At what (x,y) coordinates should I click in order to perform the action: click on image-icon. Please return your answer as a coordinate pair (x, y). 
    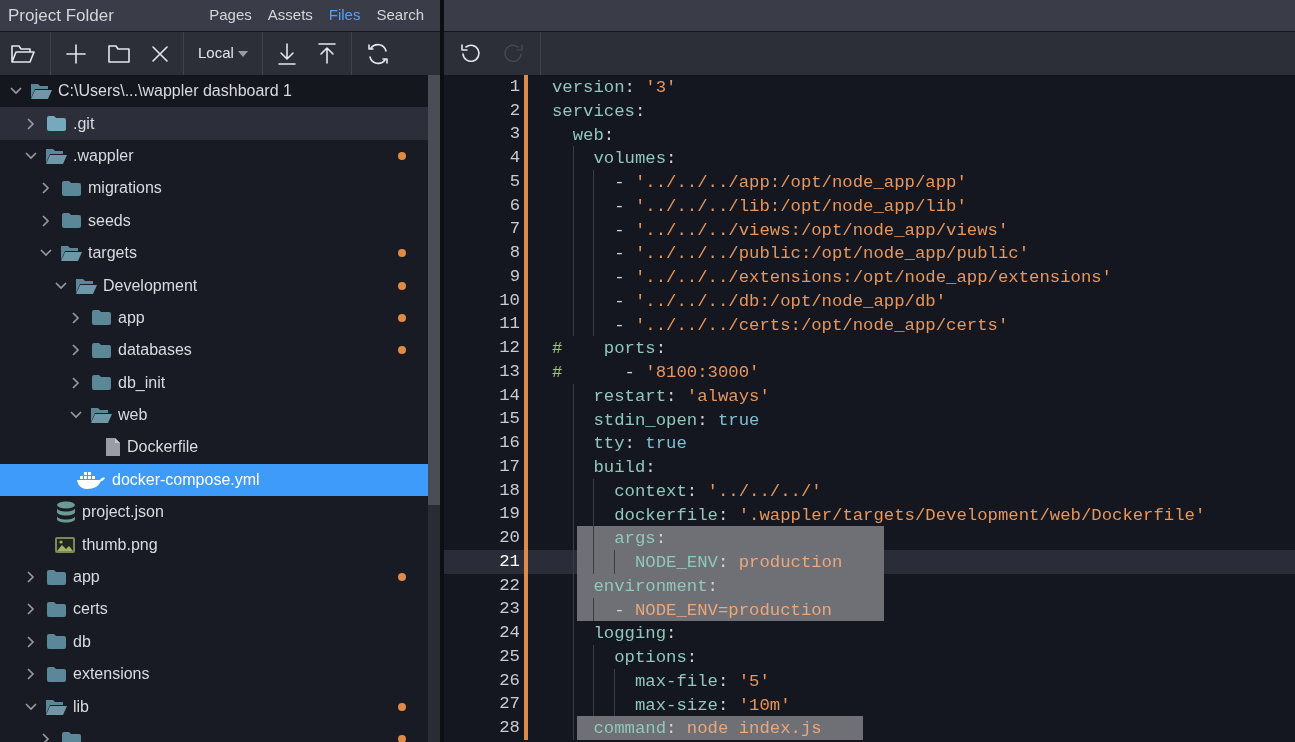
    Looking at the image, I should click on (65, 544).